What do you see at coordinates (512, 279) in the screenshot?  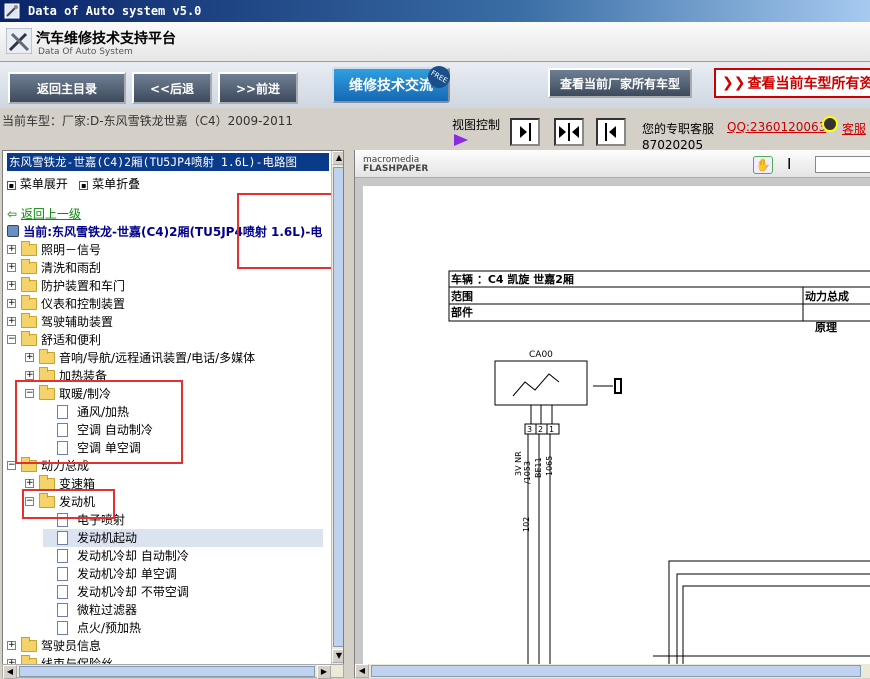 I see `vehicle-cell: 车辆 ：C4 凯旋 世嘉2厢` at bounding box center [512, 279].